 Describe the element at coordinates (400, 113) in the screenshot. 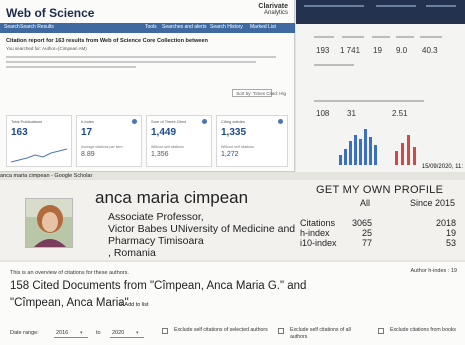

I see `stat-number: 2.51` at that location.